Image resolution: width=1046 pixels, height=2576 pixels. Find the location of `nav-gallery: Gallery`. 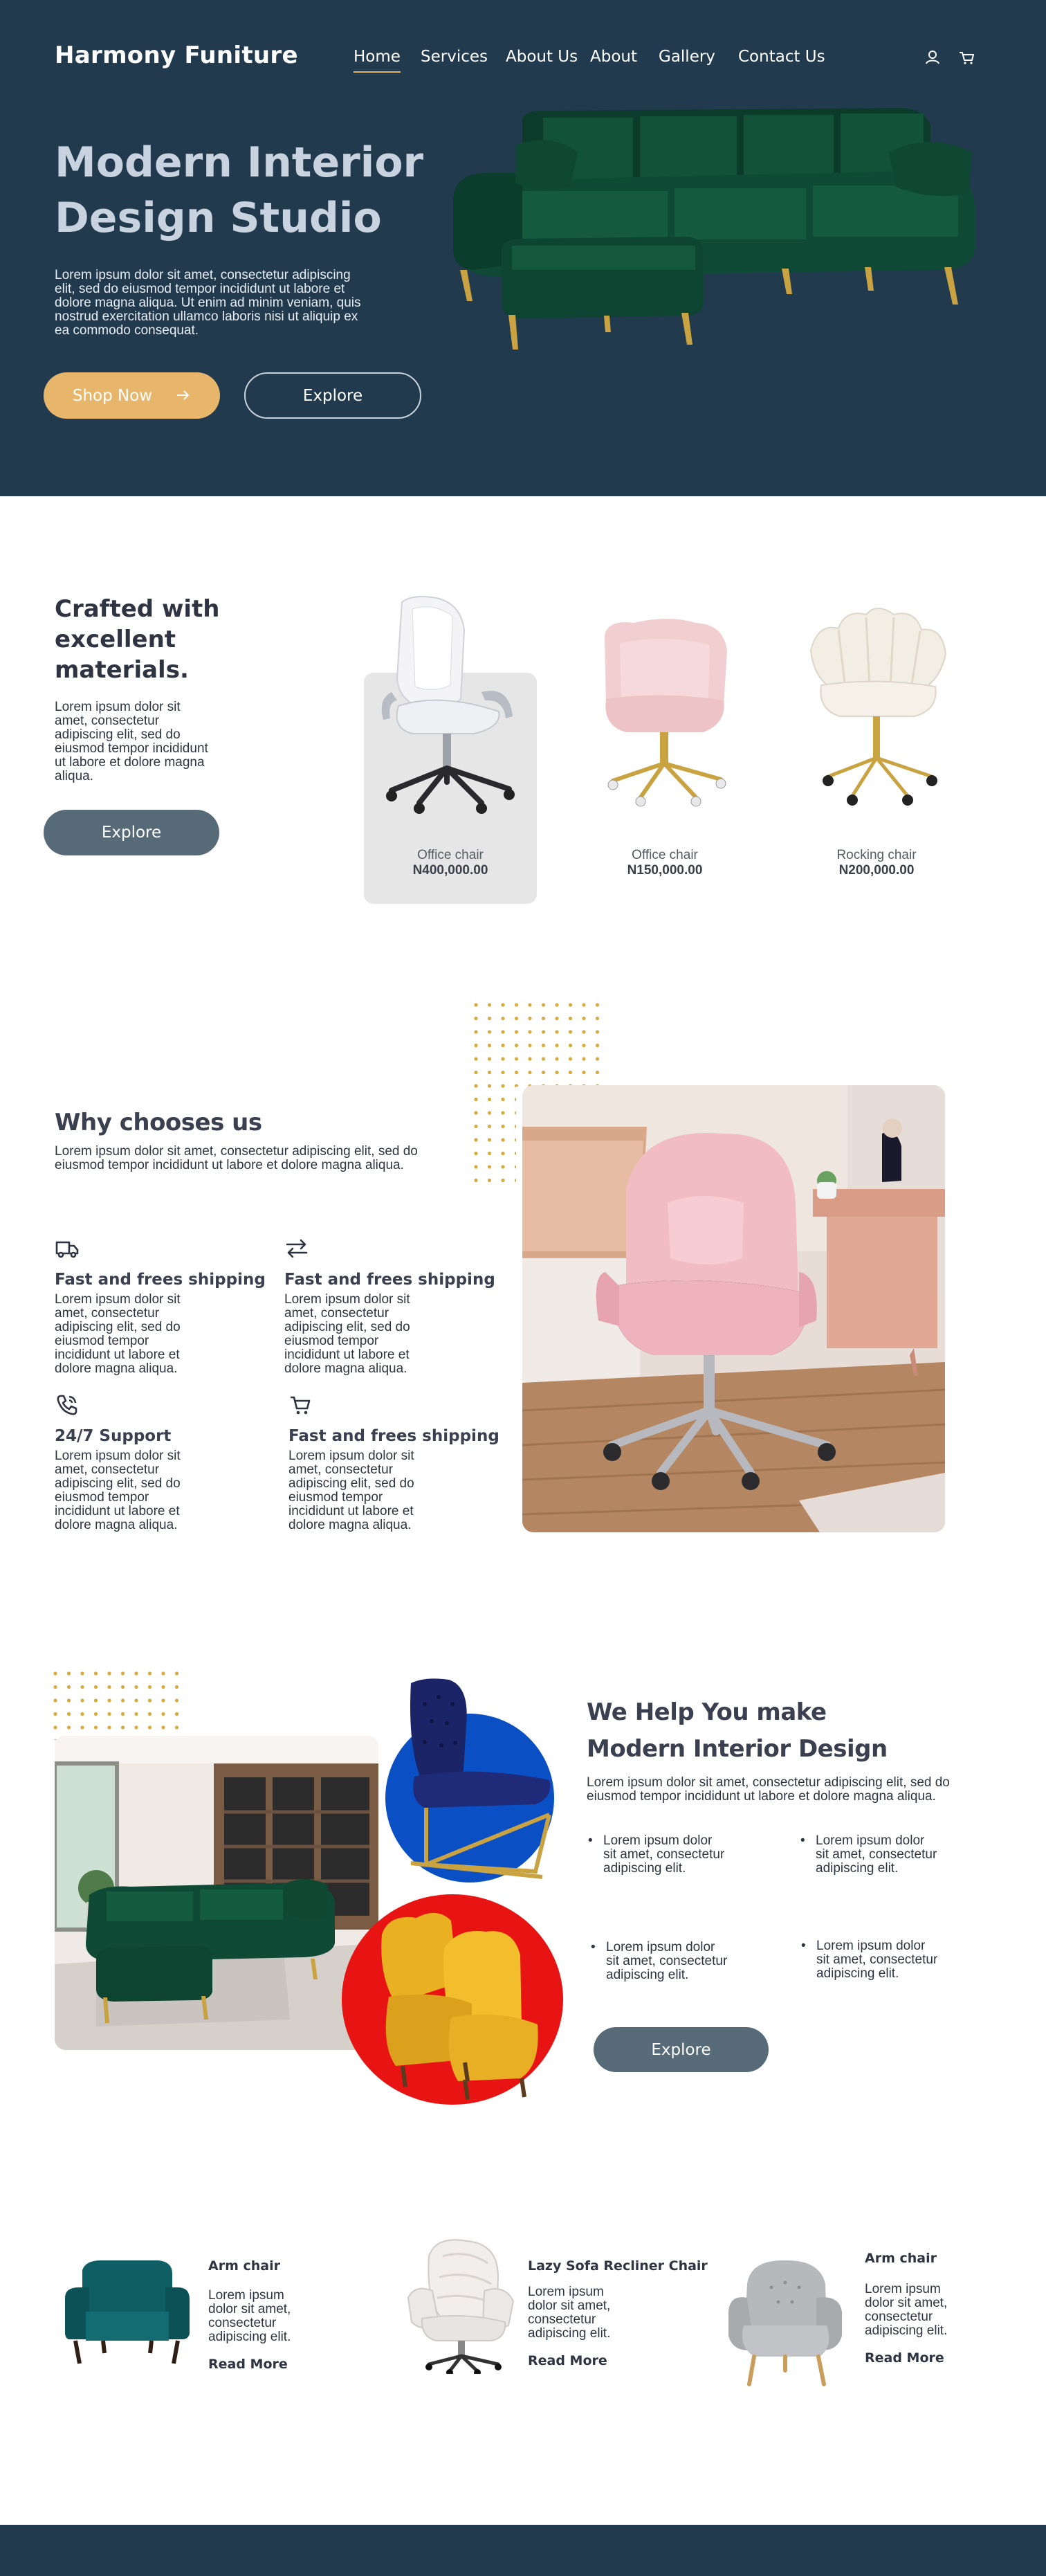

nav-gallery: Gallery is located at coordinates (687, 57).